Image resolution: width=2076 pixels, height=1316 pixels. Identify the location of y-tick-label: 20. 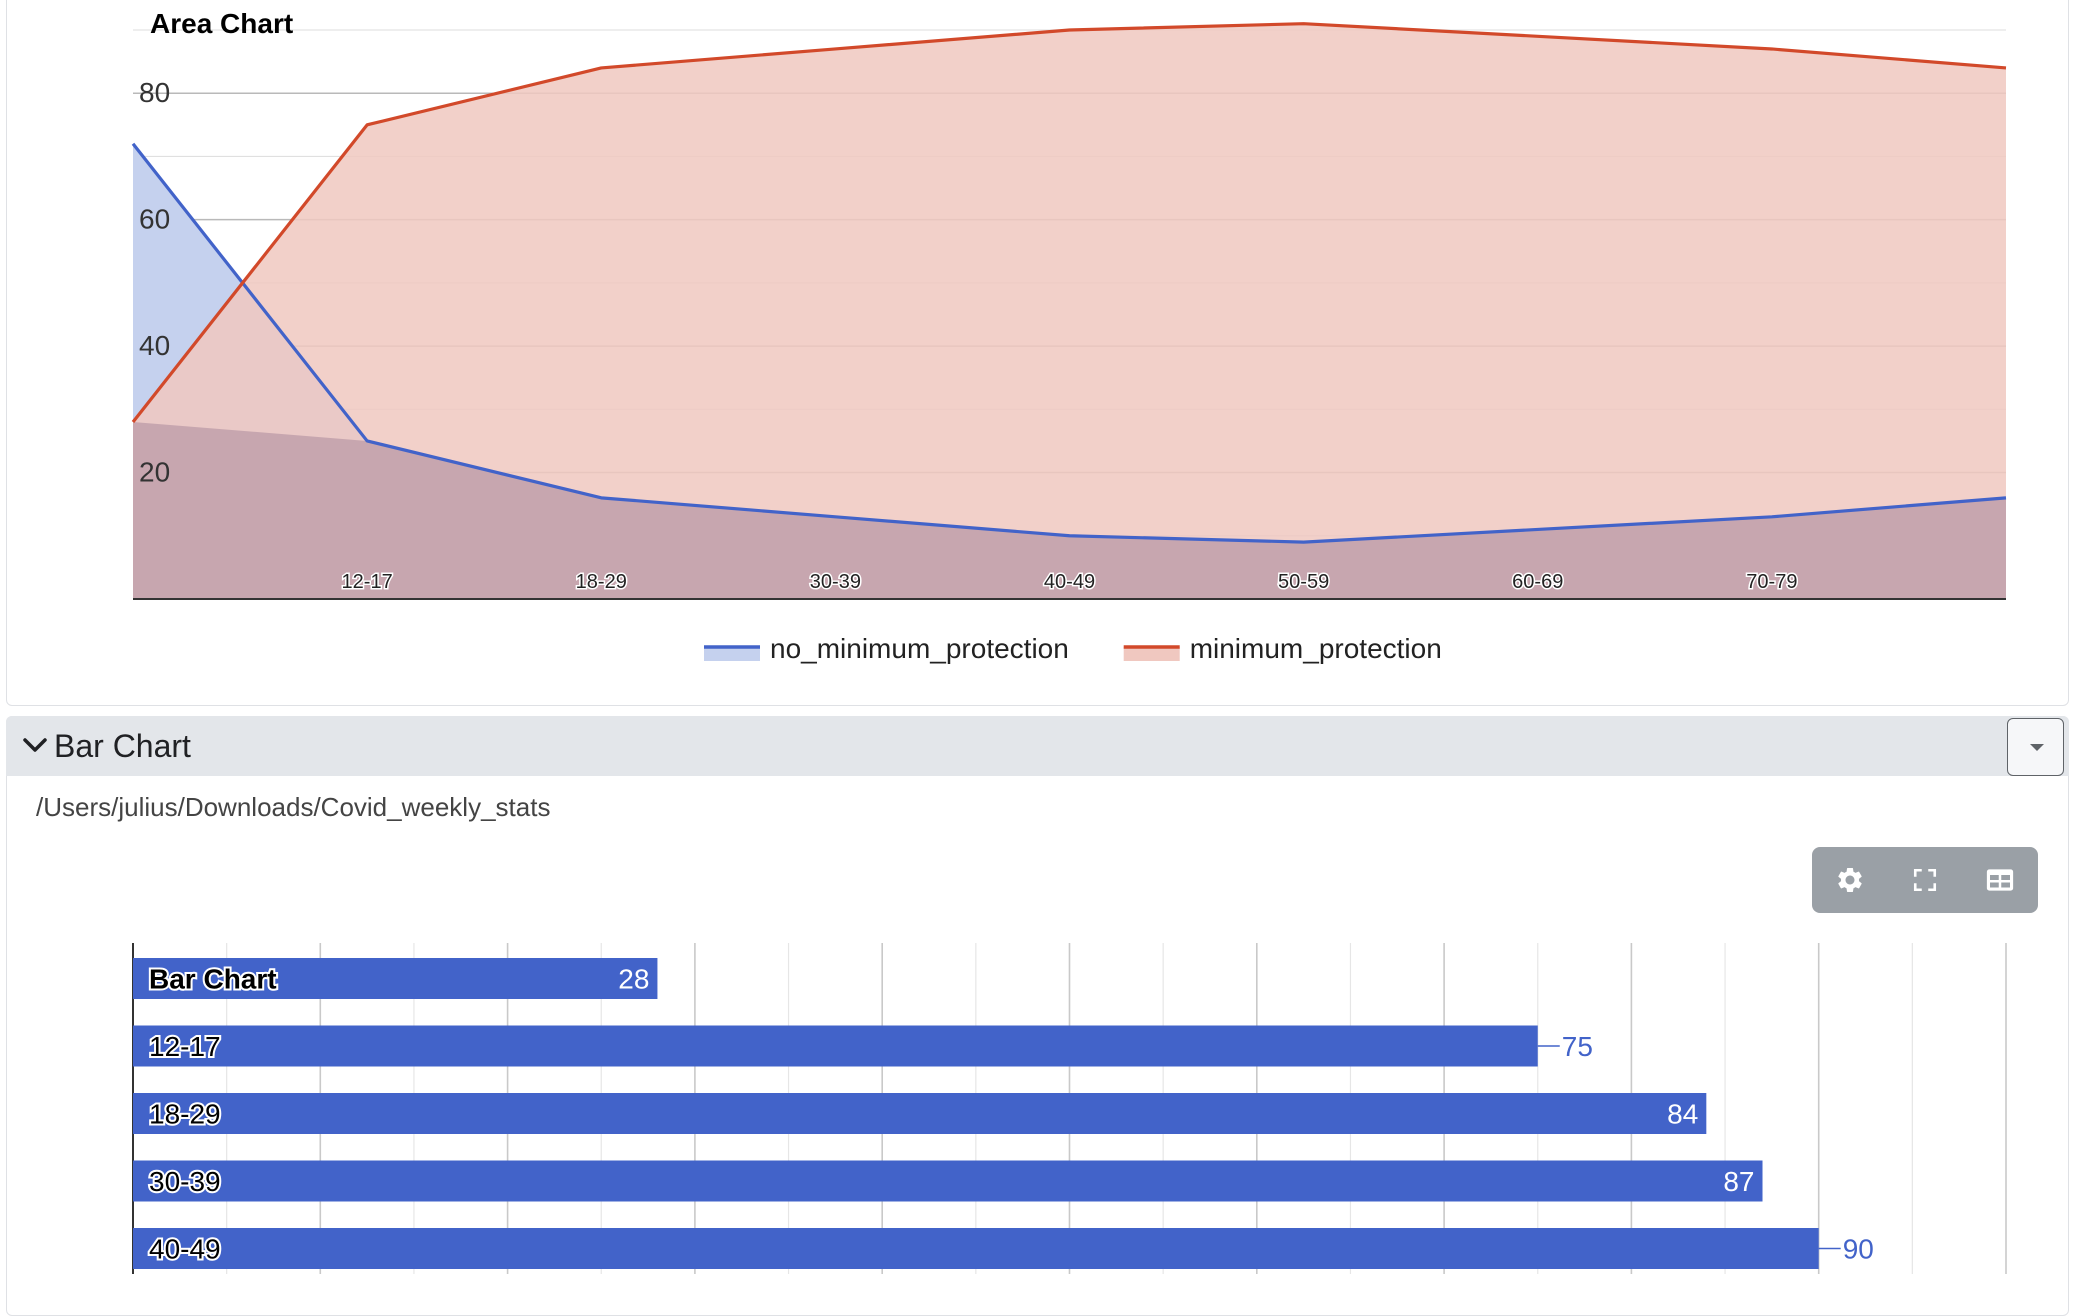
(154, 472).